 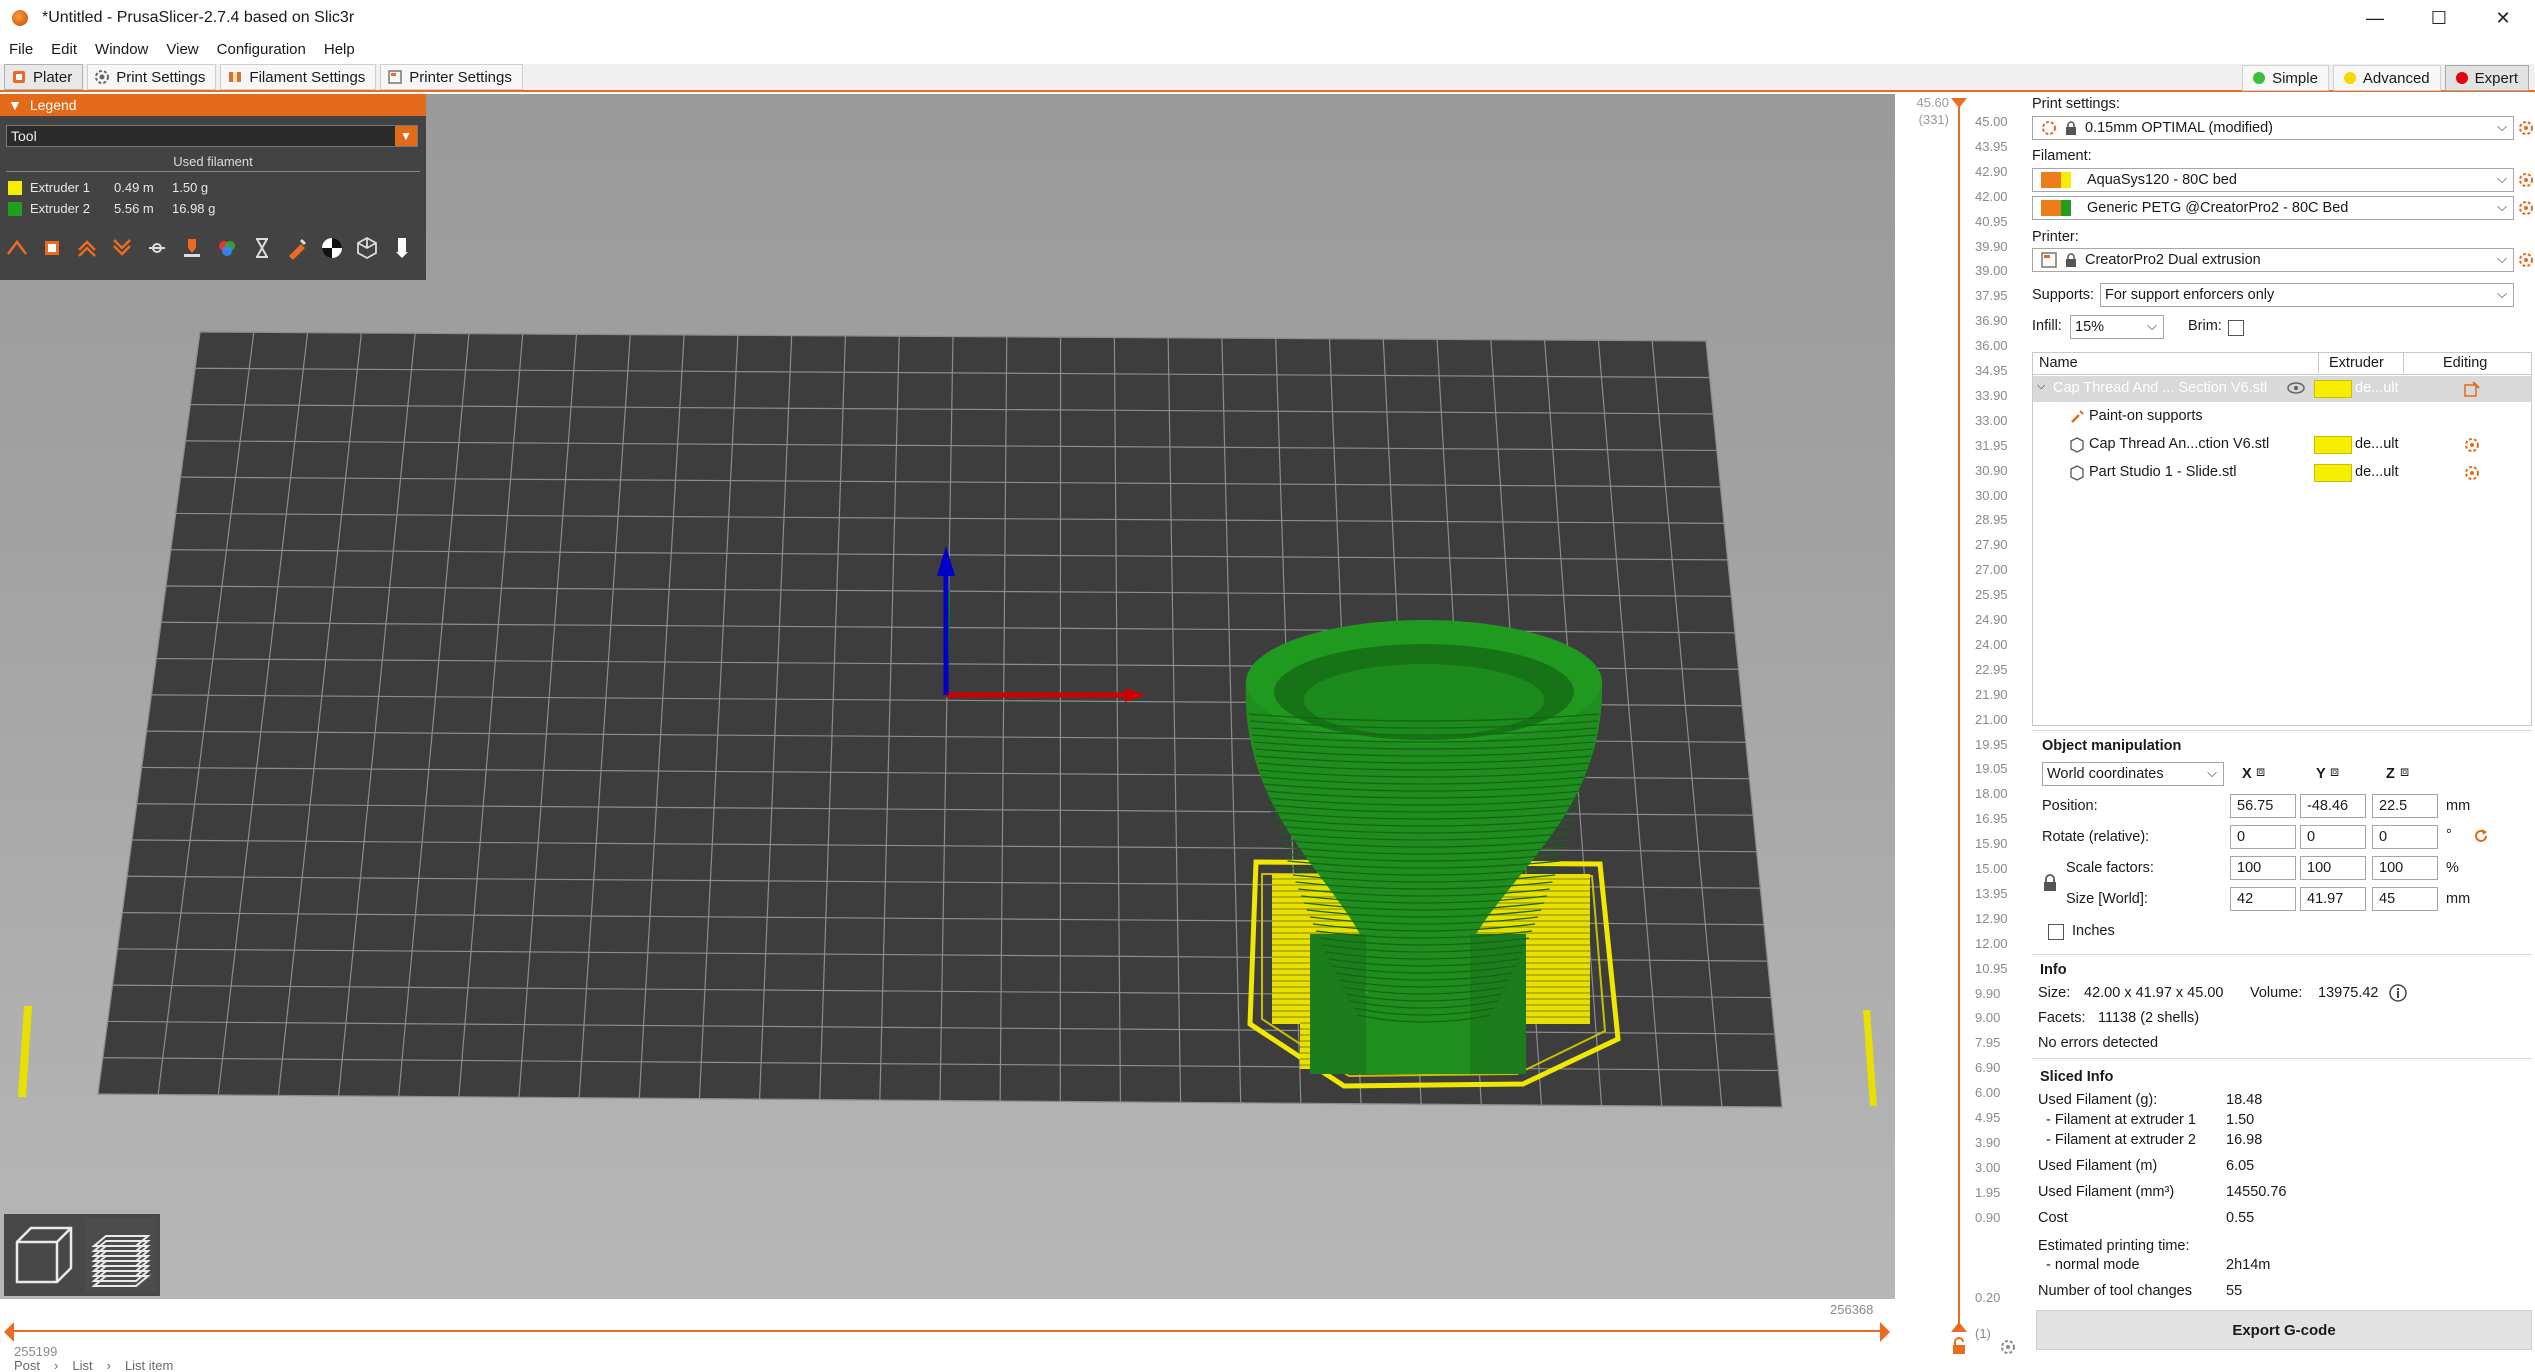 I want to click on slider-bottom-thumb-icon, so click(x=1959, y=1327).